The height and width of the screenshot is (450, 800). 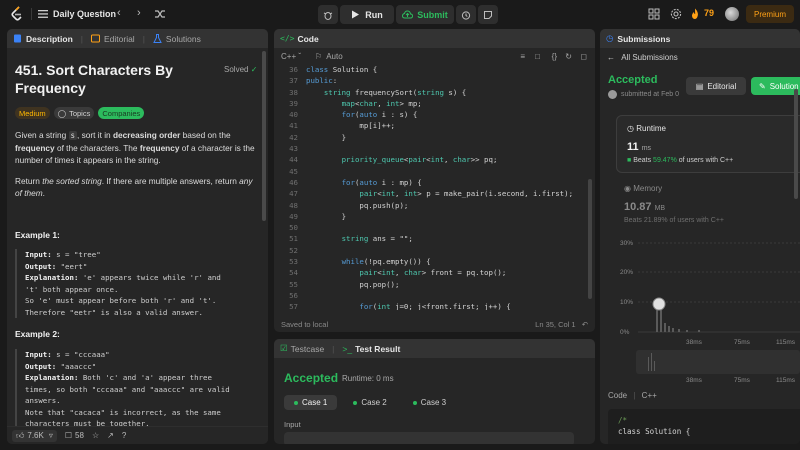 What do you see at coordinates (583, 56) in the screenshot?
I see `expand-icon: ◻` at bounding box center [583, 56].